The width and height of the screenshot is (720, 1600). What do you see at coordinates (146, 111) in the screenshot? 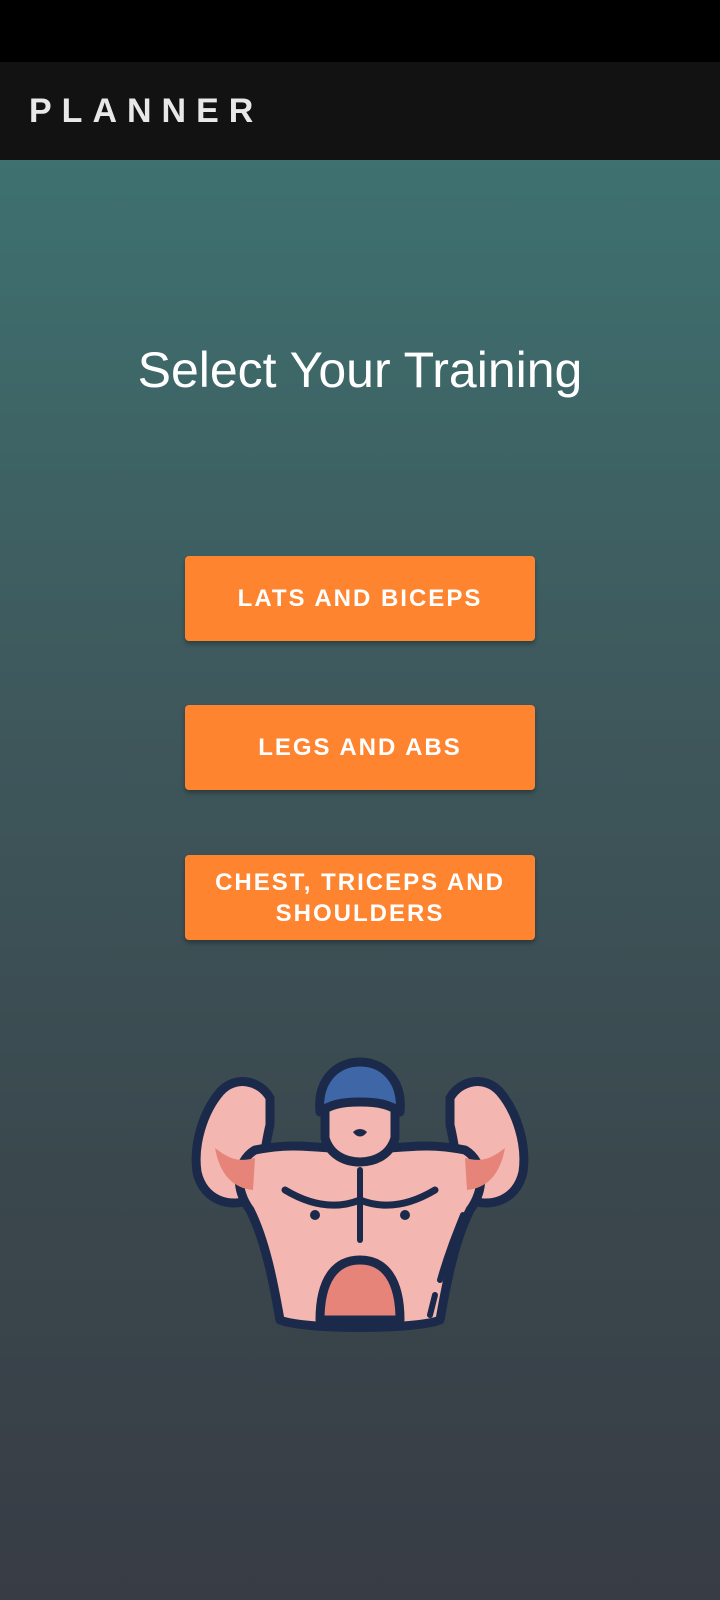
I see `app-title: PLANNER` at bounding box center [146, 111].